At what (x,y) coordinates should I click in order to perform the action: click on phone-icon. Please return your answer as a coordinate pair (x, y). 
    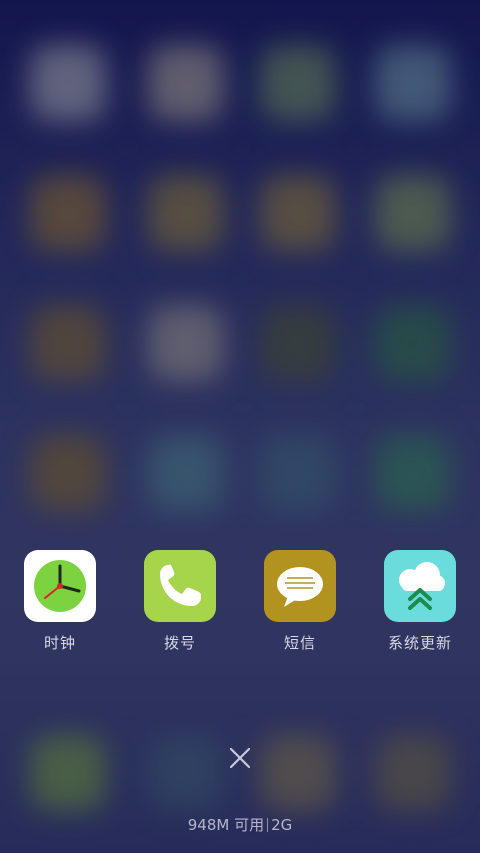
    Looking at the image, I should click on (180, 586).